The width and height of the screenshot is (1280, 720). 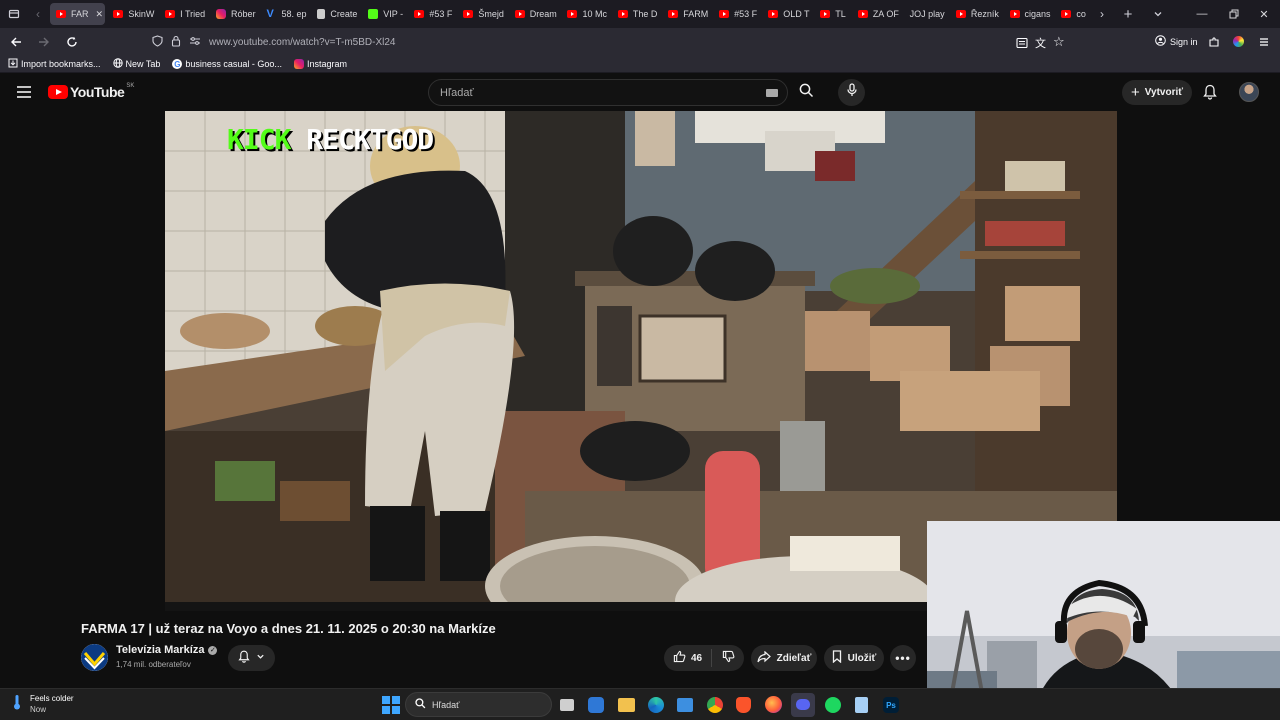 I want to click on browser-tab: Dream, so click(x=534, y=14).